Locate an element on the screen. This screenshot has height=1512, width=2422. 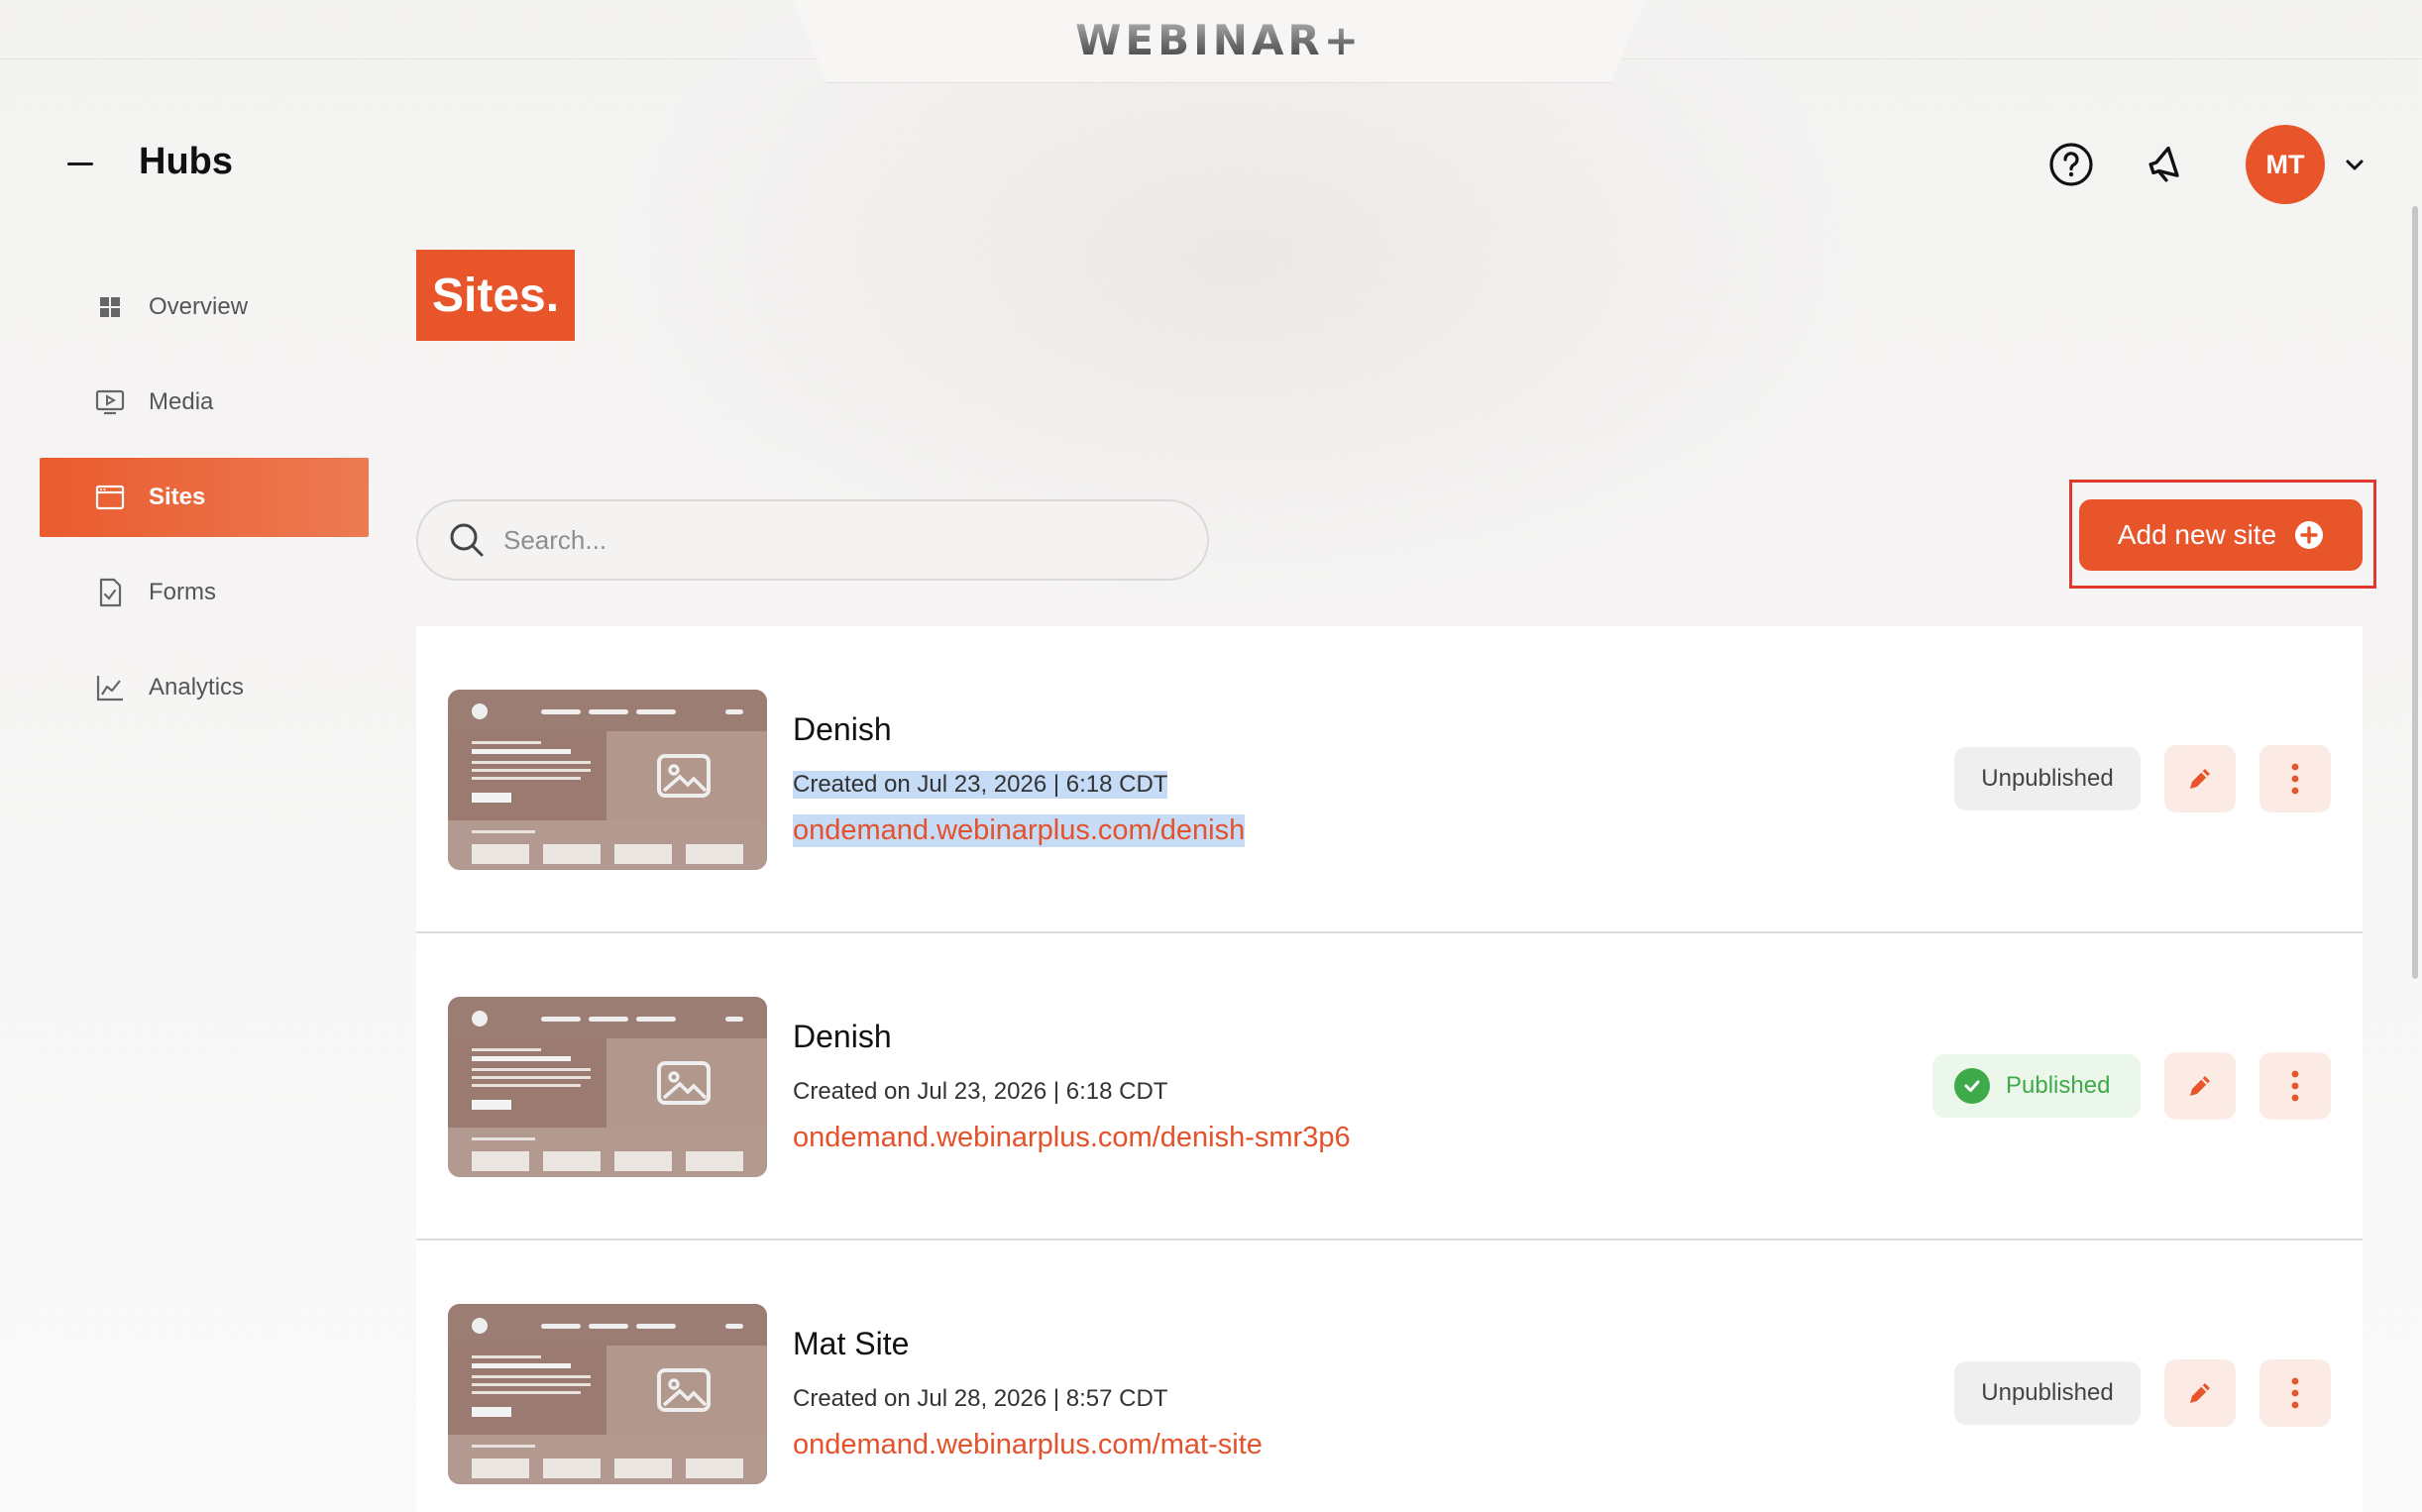
sidebar-item-label: Forms is located at coordinates (182, 592).